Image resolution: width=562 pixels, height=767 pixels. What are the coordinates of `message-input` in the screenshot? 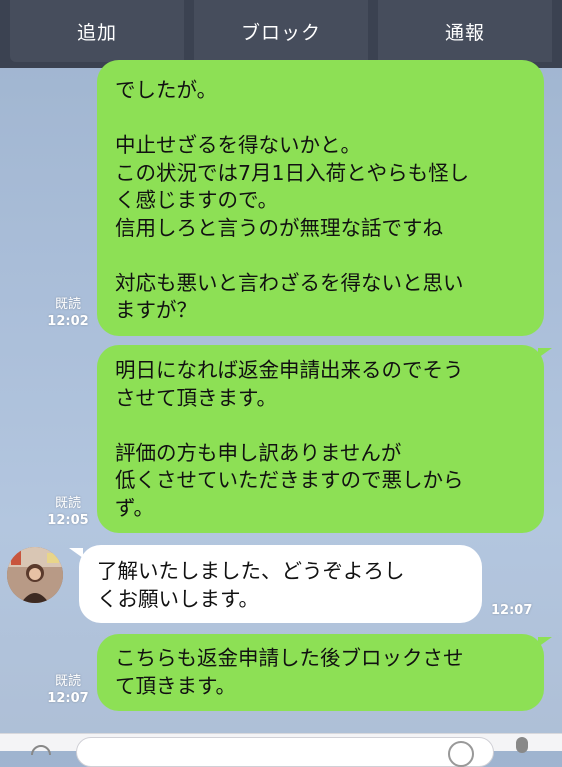 It's located at (285, 752).